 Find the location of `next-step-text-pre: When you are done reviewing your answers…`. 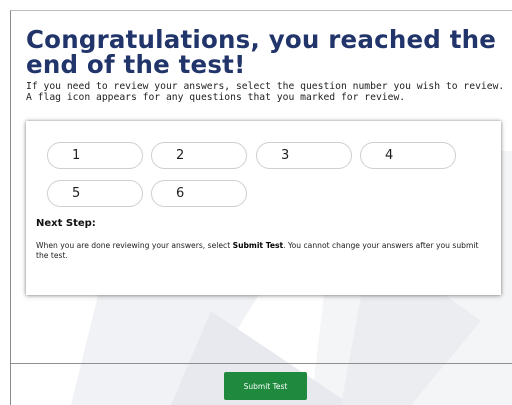

next-step-text-pre: When you are done reviewing your answers… is located at coordinates (134, 245).